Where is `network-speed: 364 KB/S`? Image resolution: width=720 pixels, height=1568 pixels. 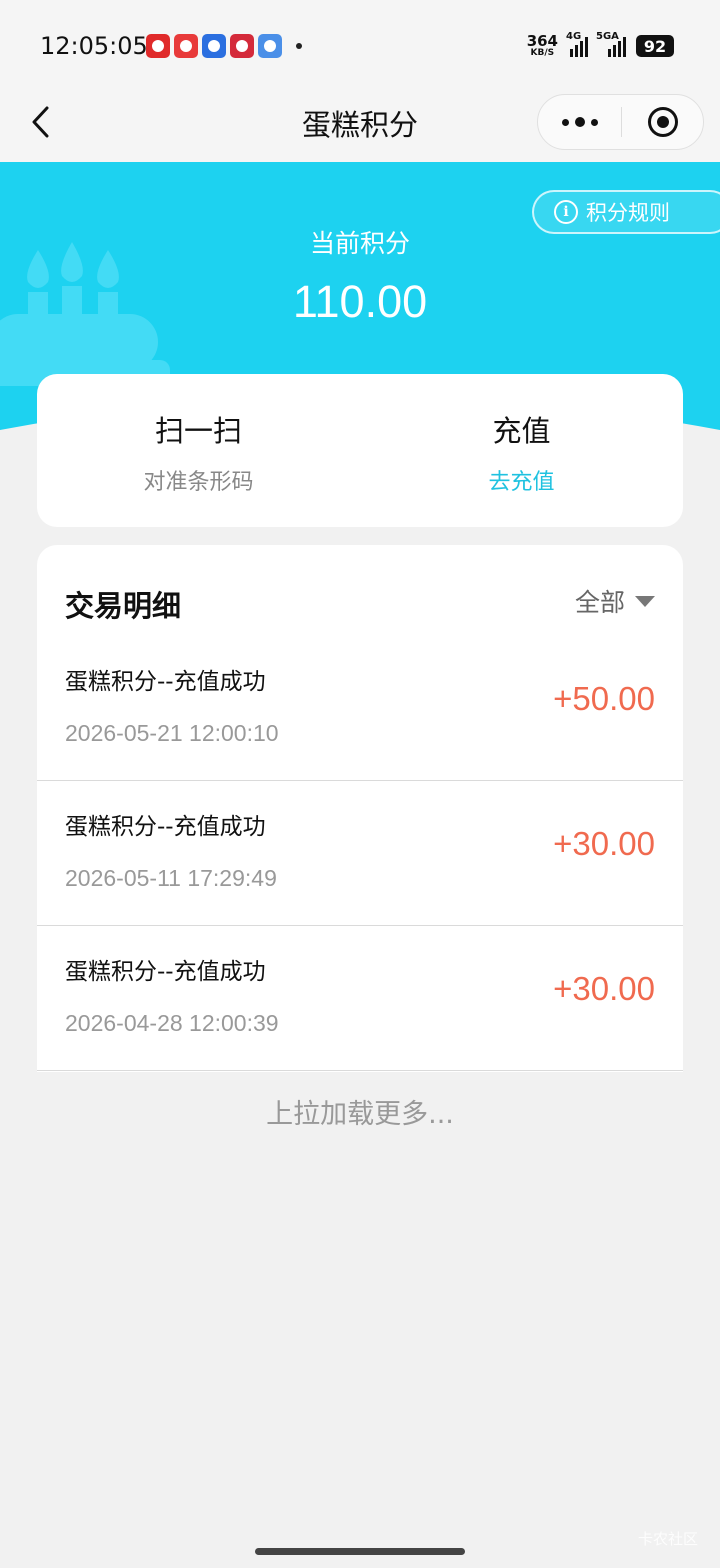 network-speed: 364 KB/S is located at coordinates (542, 45).